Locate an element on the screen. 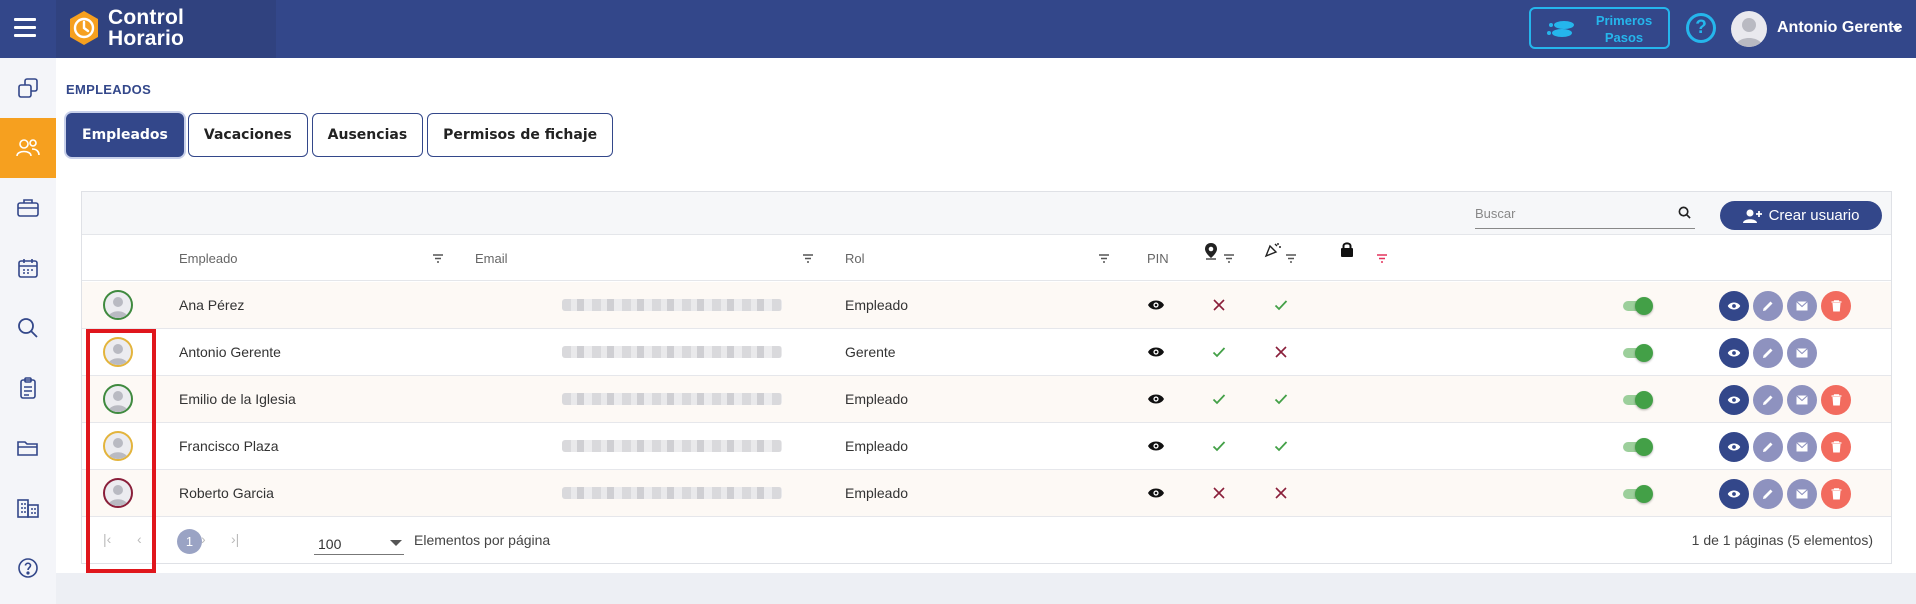  first-steps-button: Primeros Pasos is located at coordinates (1599, 28).